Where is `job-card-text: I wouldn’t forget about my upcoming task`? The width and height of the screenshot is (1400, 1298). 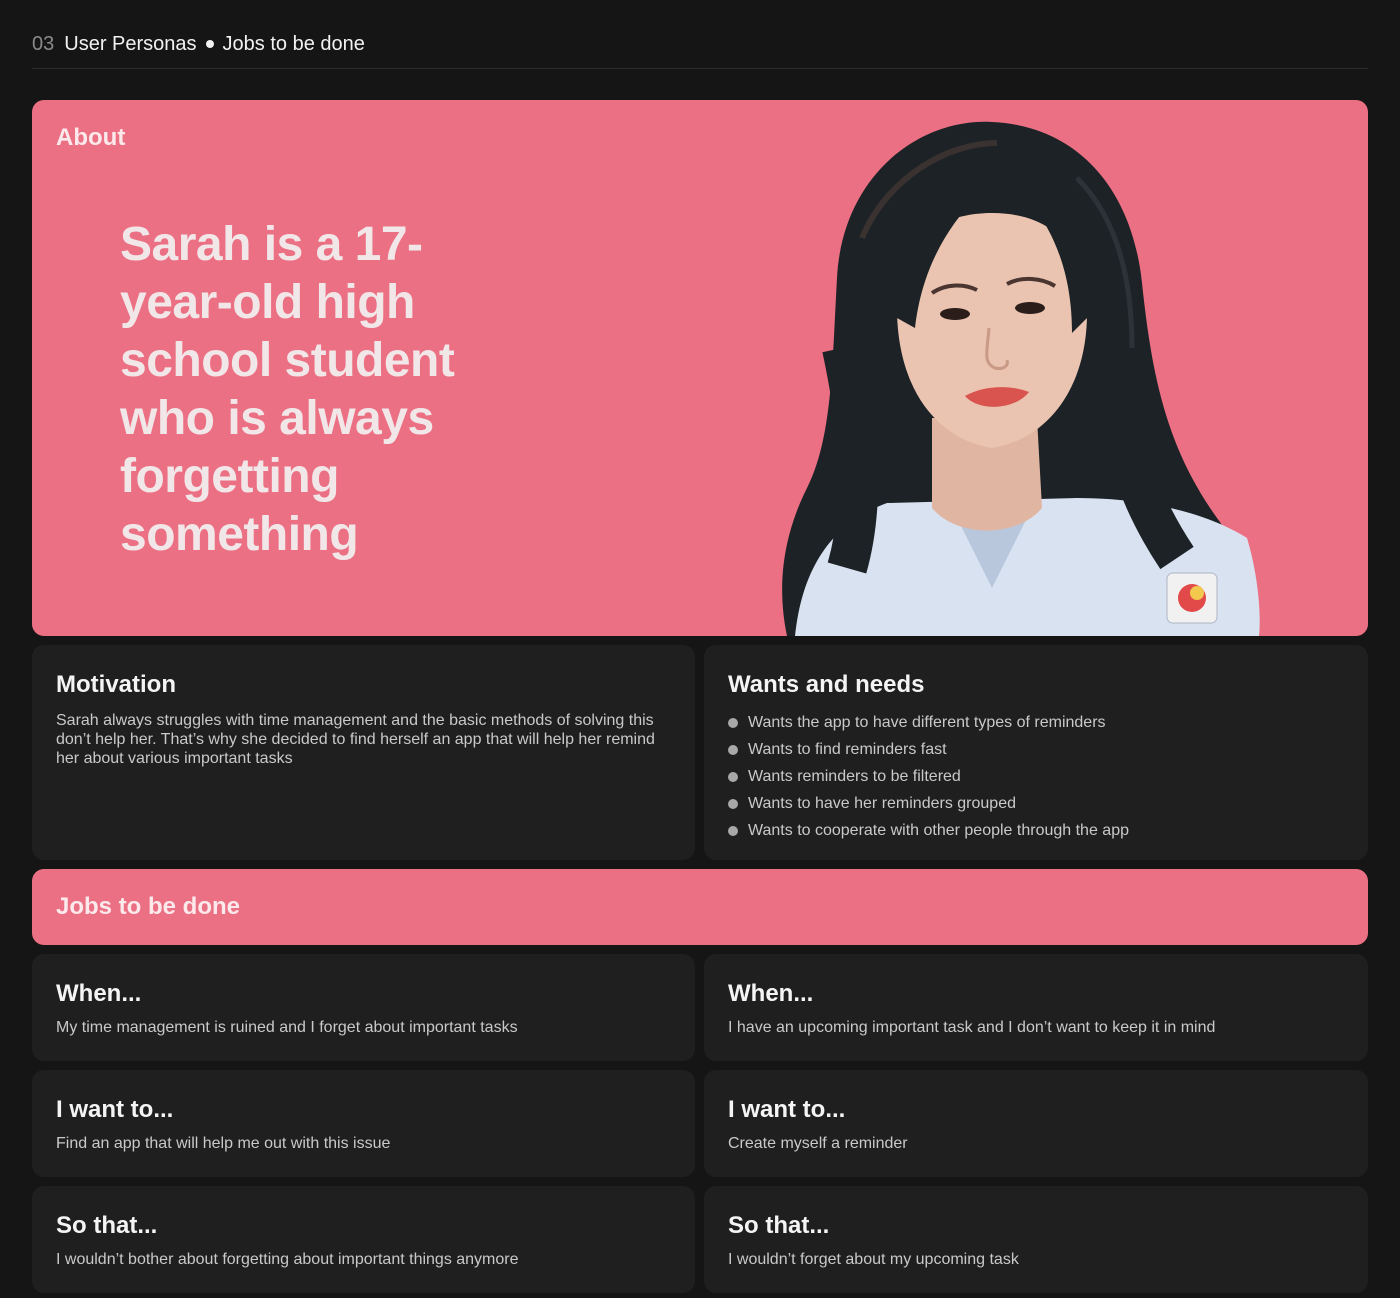 job-card-text: I wouldn’t forget about my upcoming task is located at coordinates (873, 1259).